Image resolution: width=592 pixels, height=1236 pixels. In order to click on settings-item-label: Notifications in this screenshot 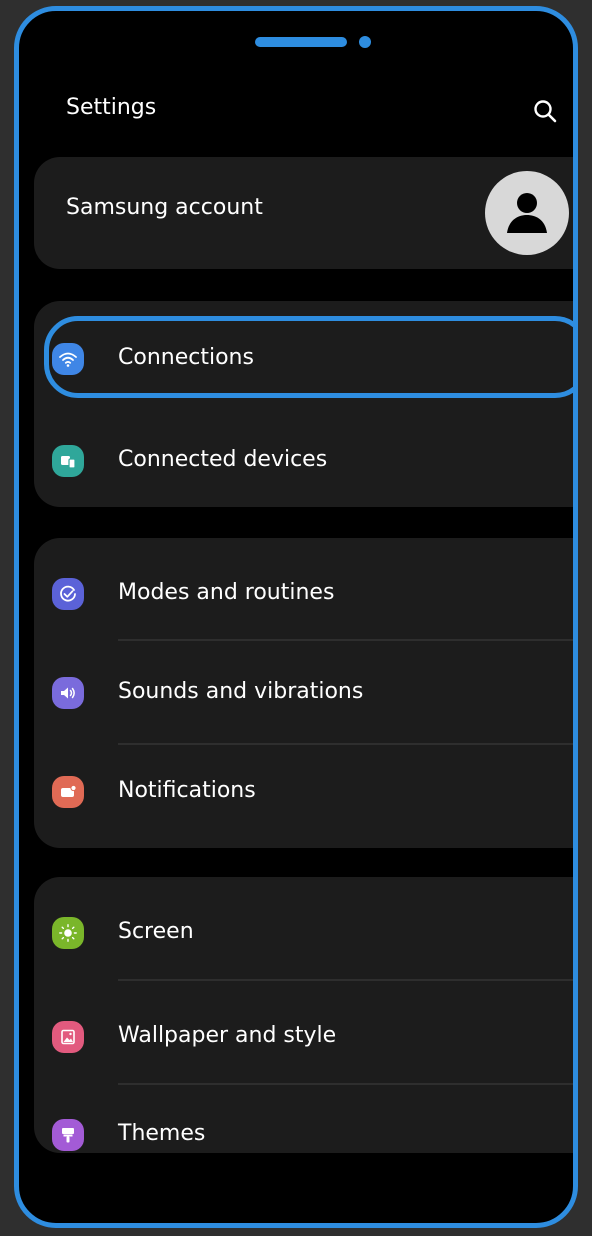, I will do `click(187, 790)`.